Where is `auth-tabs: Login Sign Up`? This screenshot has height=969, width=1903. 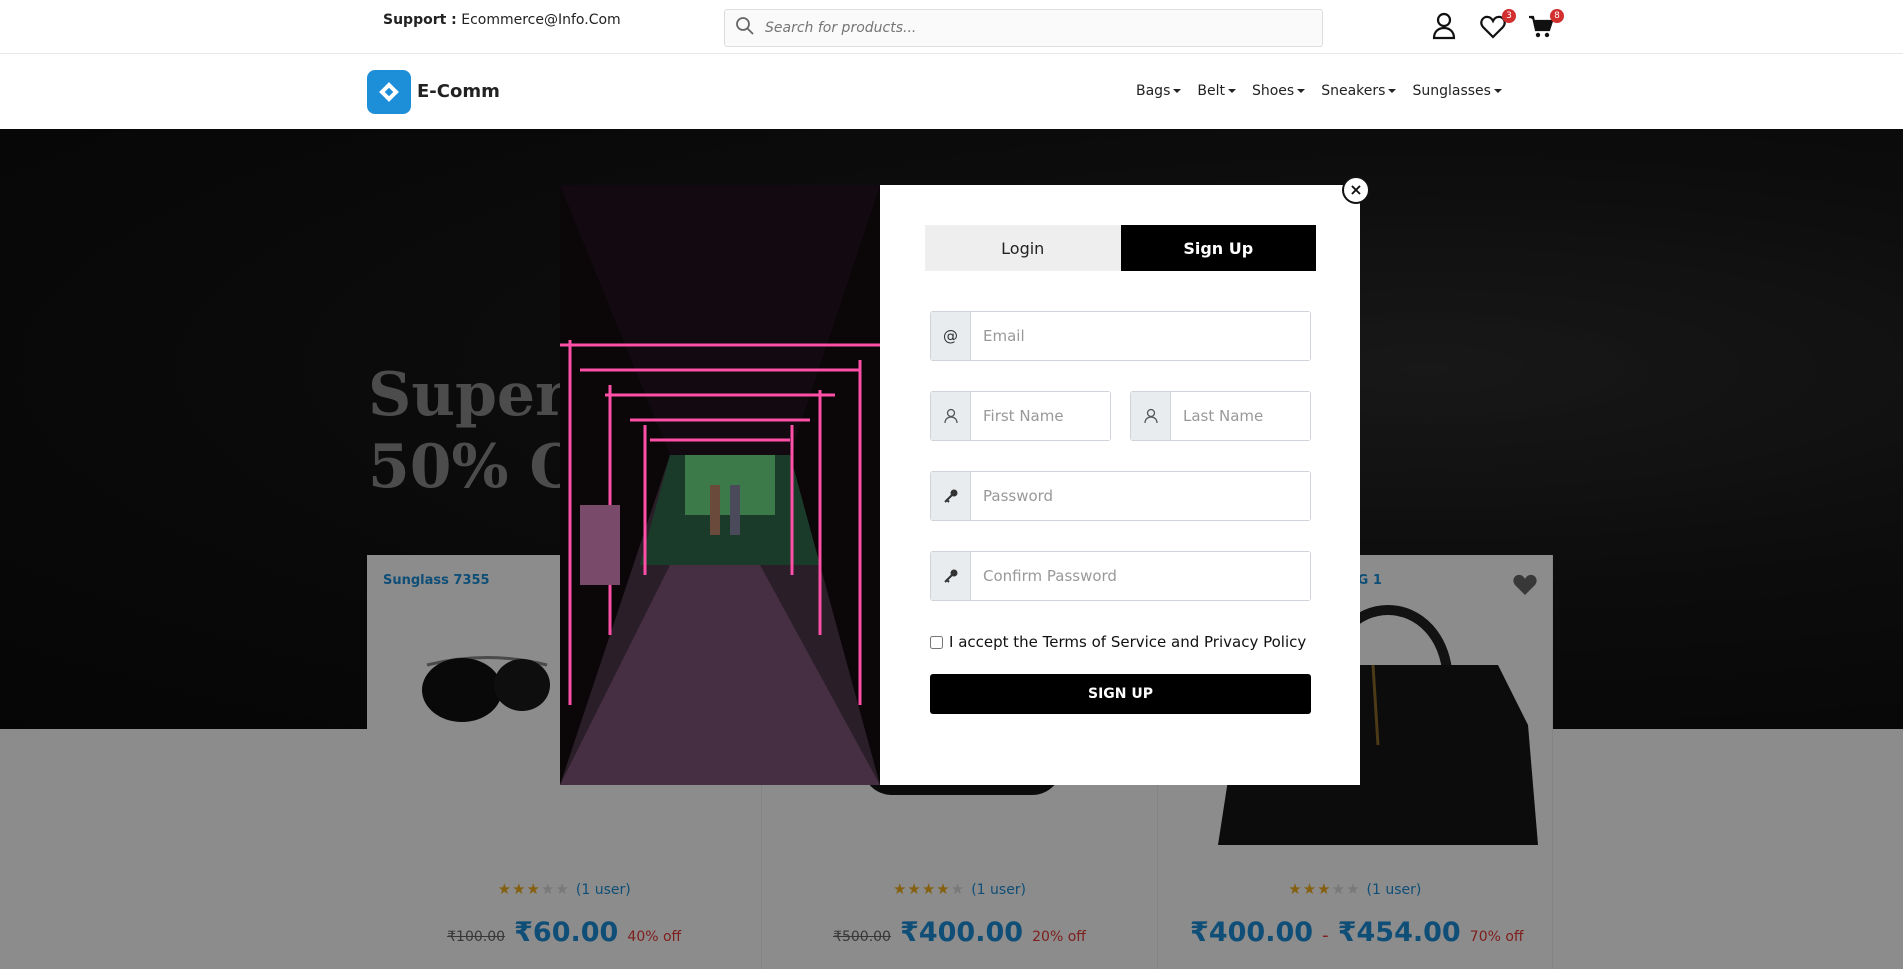
auth-tabs: Login Sign Up is located at coordinates (1120, 248).